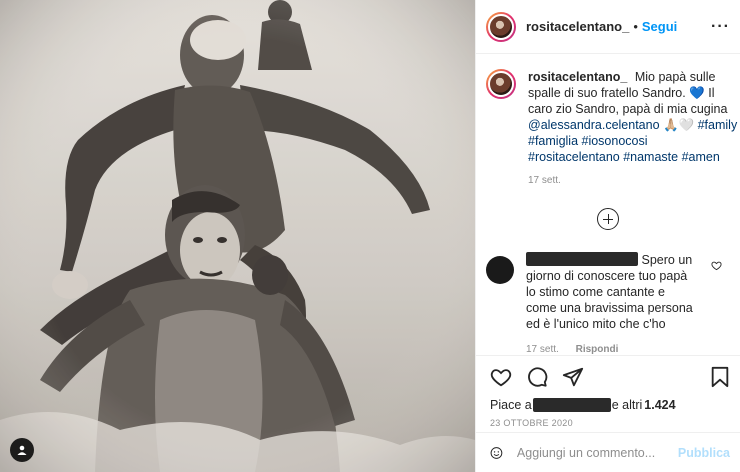  Describe the element at coordinates (500, 270) in the screenshot. I see `commenter-avatar` at that location.